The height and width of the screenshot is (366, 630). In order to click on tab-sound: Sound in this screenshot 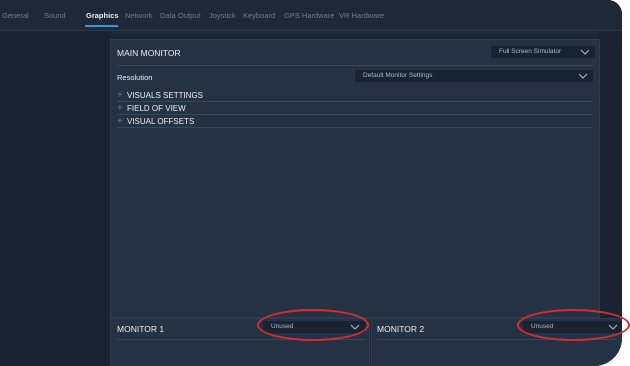, I will do `click(55, 15)`.